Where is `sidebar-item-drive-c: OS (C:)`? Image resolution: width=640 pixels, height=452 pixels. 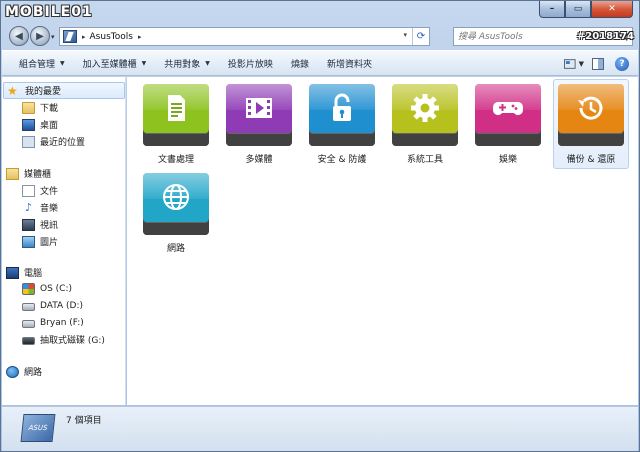 sidebar-item-drive-c: OS (C:) is located at coordinates (47, 288).